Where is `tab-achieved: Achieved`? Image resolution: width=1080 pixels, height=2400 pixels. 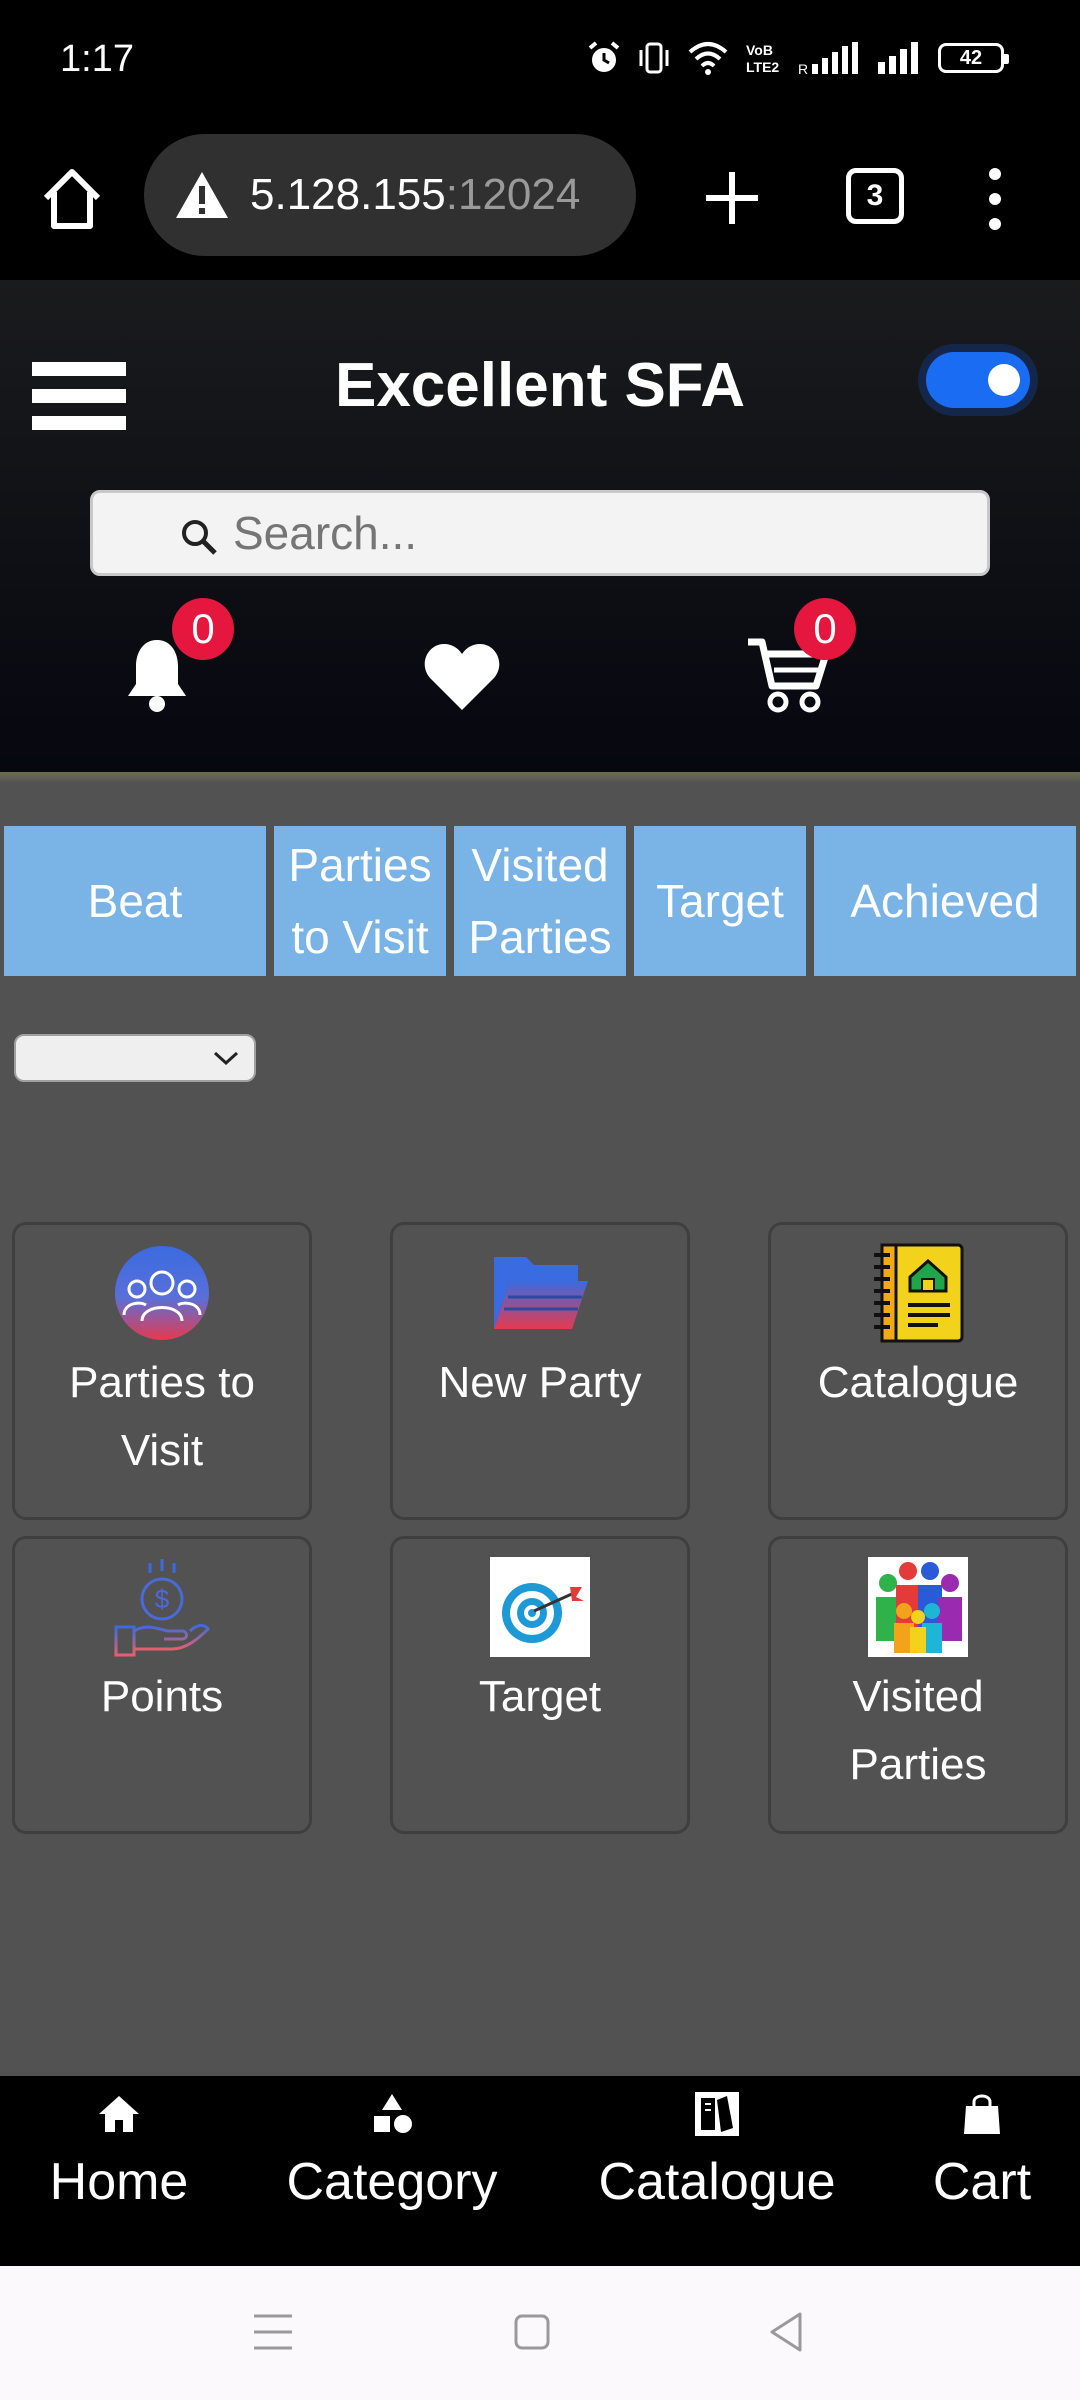
tab-achieved: Achieved is located at coordinates (945, 901).